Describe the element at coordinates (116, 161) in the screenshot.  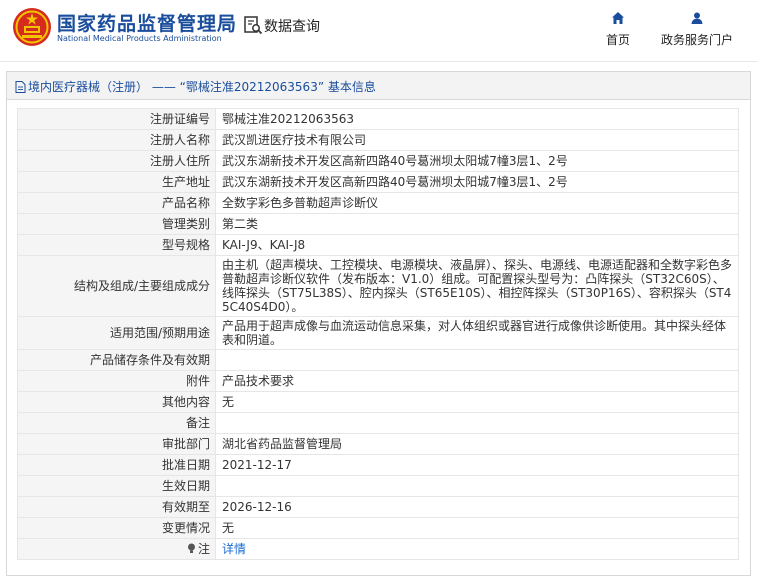
I see `row-label: 注册人住所` at that location.